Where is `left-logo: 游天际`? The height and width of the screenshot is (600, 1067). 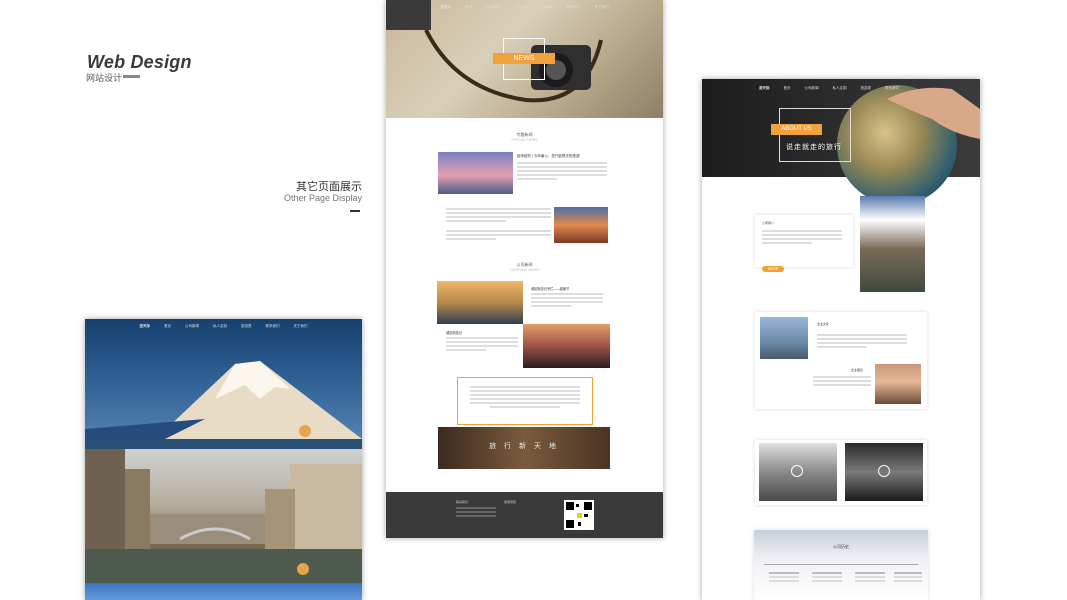 left-logo: 游天际 is located at coordinates (145, 325).